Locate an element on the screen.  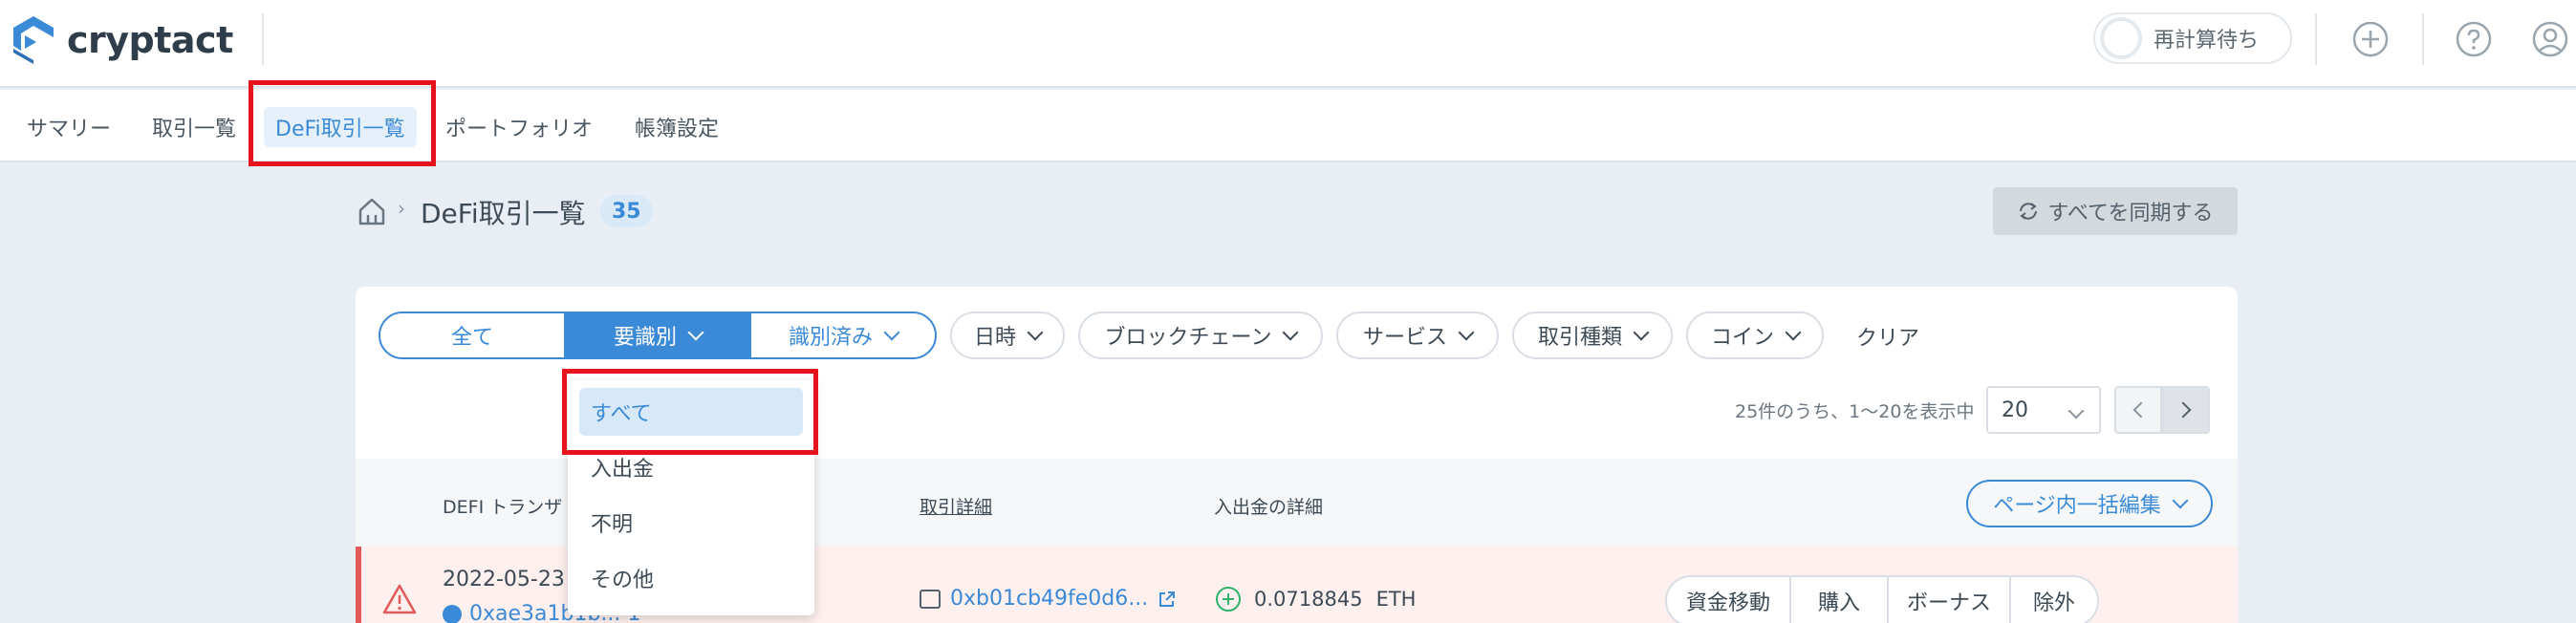
row-amount-value: 0.0718845 is located at coordinates (1308, 599).